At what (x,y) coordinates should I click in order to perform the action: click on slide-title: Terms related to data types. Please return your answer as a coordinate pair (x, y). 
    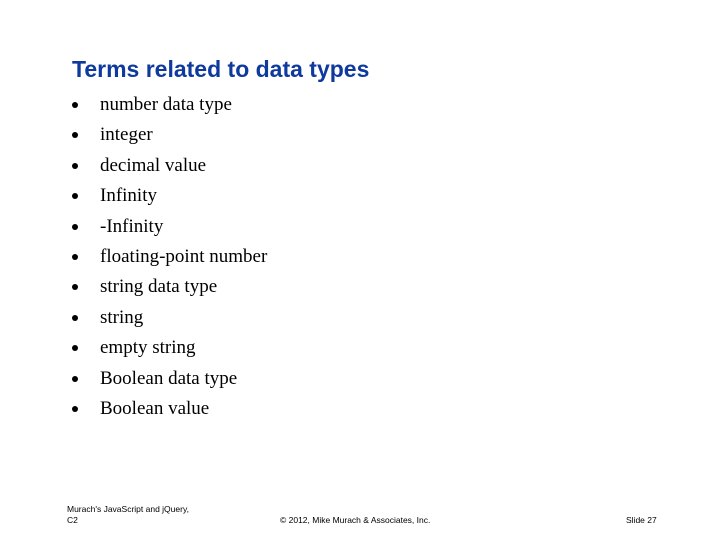
    Looking at the image, I should click on (221, 69).